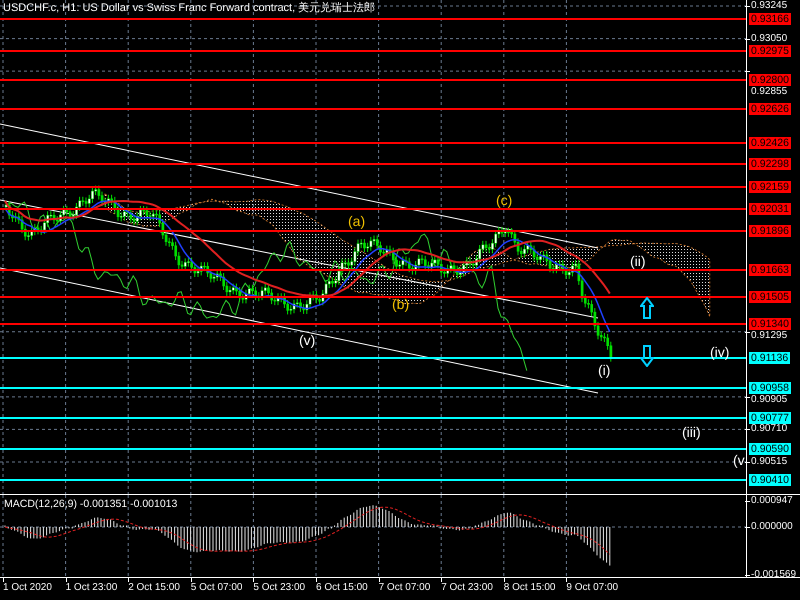  Describe the element at coordinates (770, 109) in the screenshot. I see `price-label: 0.92626` at that location.